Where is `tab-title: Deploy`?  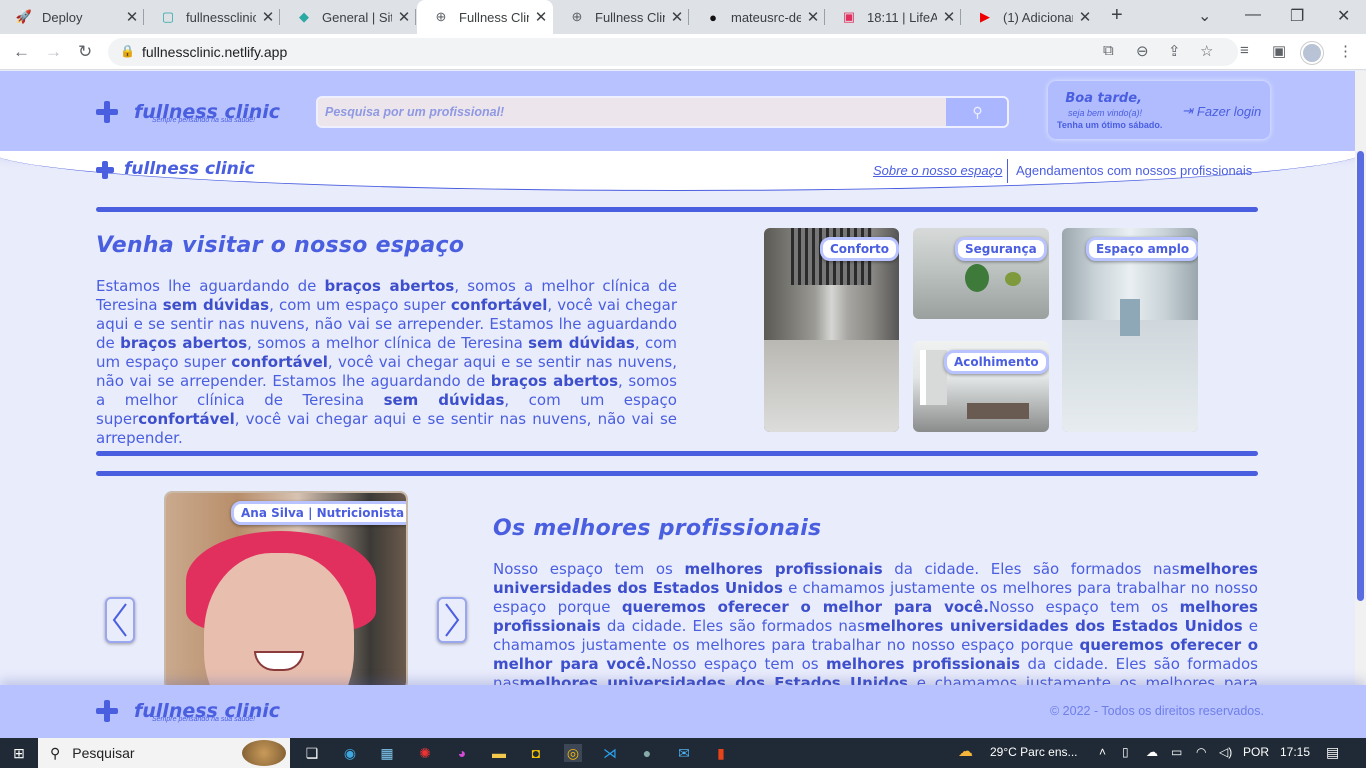
tab-title: Deploy is located at coordinates (62, 17).